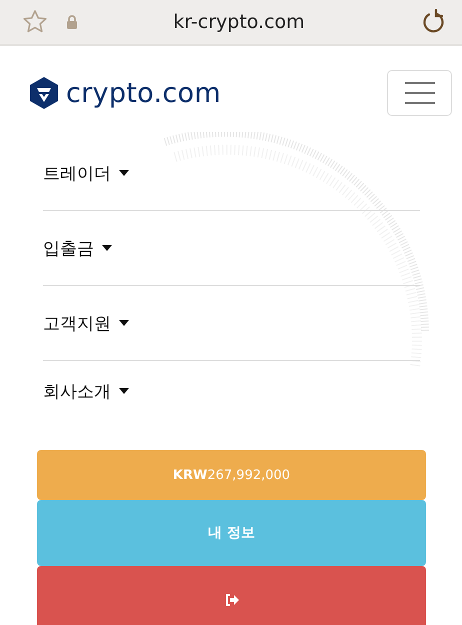  Describe the element at coordinates (86, 323) in the screenshot. I see `menu-dropdown: 고객지원` at that location.